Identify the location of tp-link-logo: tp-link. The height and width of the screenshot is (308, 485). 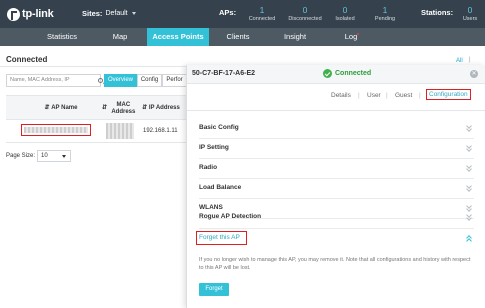
(35, 14).